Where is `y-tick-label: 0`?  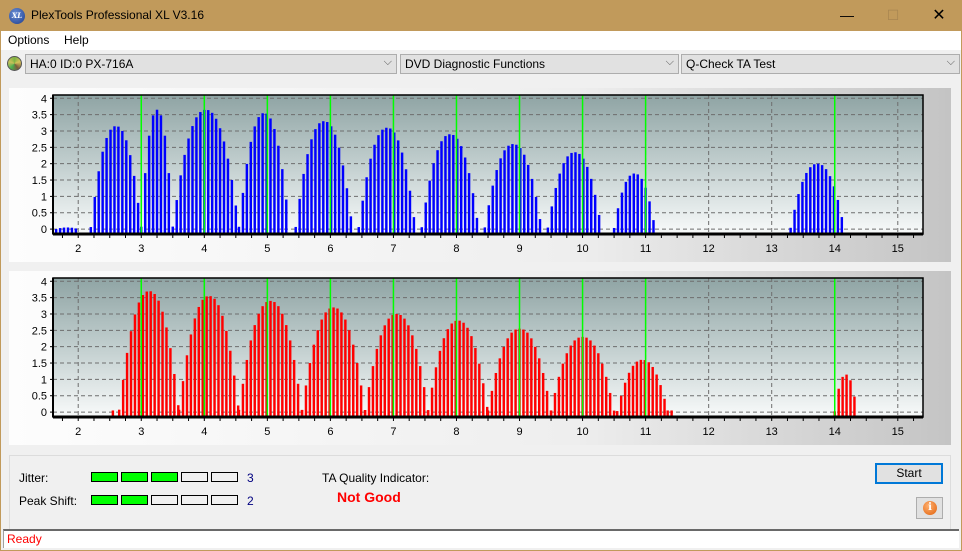 y-tick-label: 0 is located at coordinates (44, 413).